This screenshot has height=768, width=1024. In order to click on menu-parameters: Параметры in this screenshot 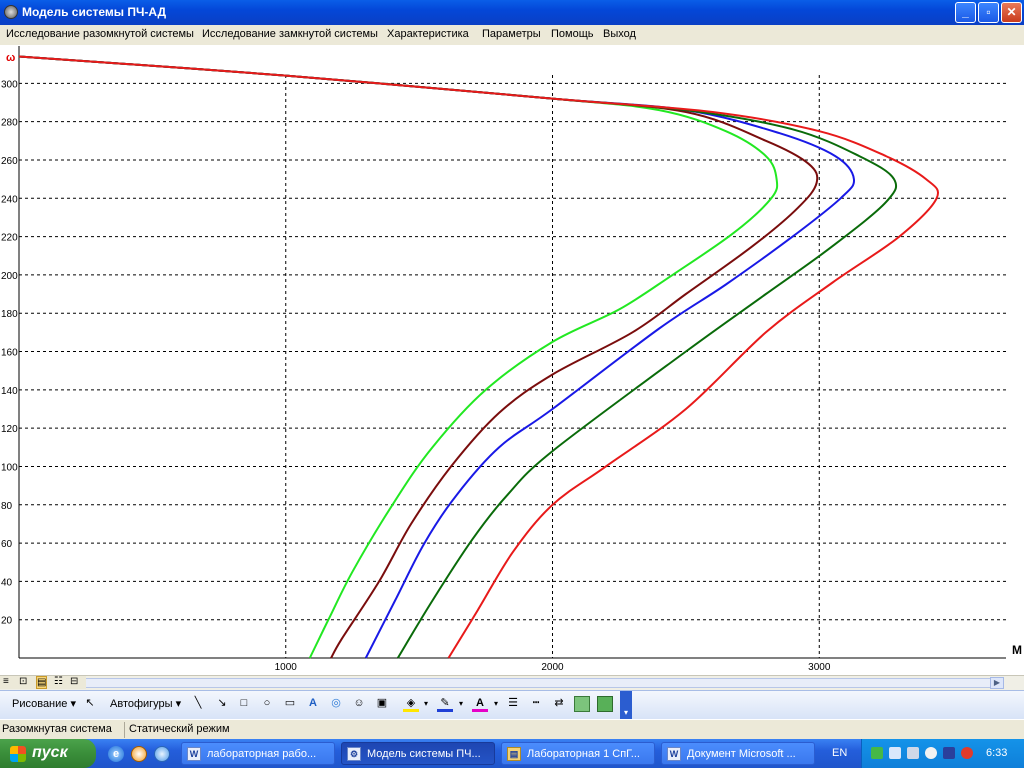, I will do `click(511, 34)`.